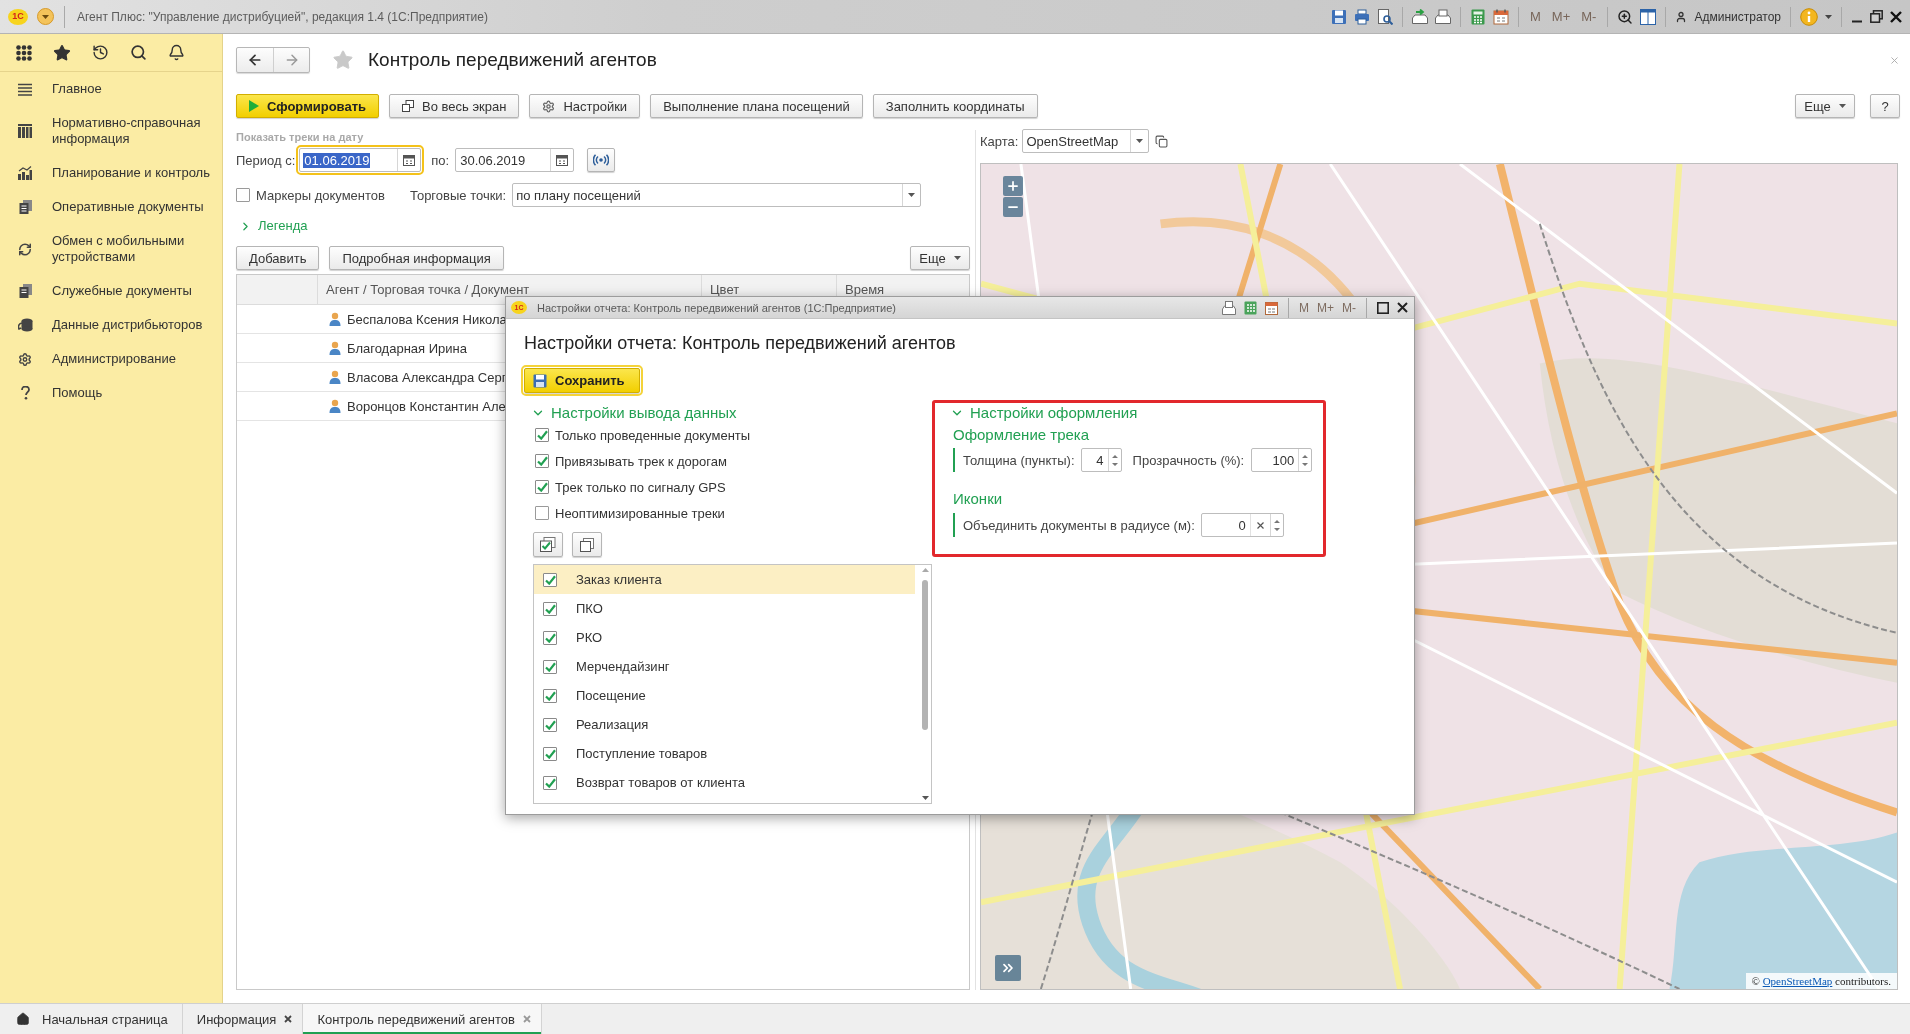 Image resolution: width=1910 pixels, height=1034 pixels. I want to click on document-search-icon, so click(1385, 16).